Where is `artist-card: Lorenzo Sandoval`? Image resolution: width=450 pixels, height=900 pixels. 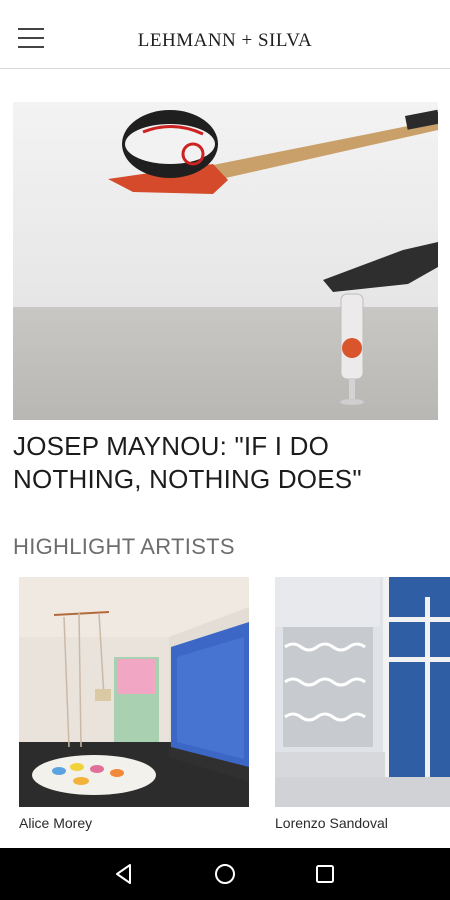
artist-card: Lorenzo Sandoval is located at coordinates (362, 704).